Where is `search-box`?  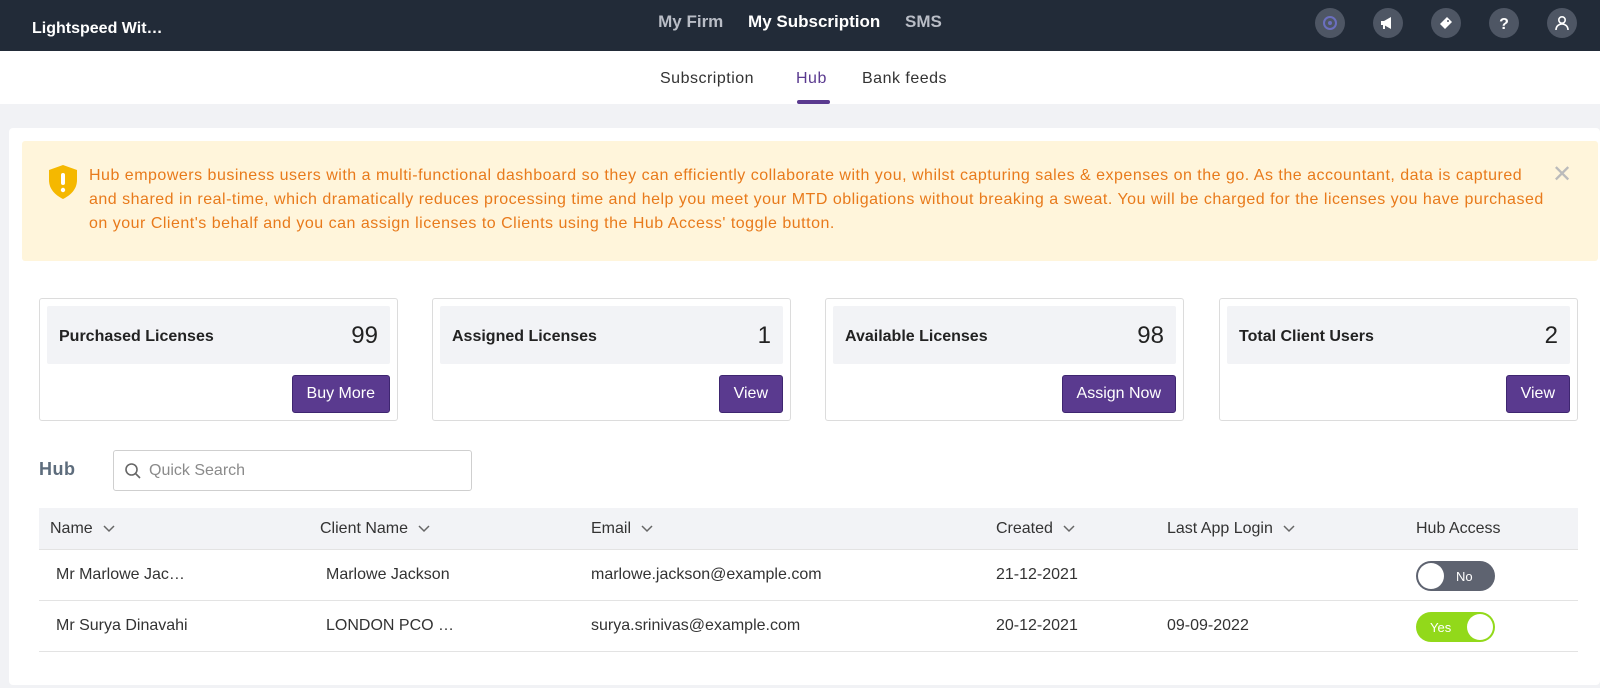 search-box is located at coordinates (292, 470).